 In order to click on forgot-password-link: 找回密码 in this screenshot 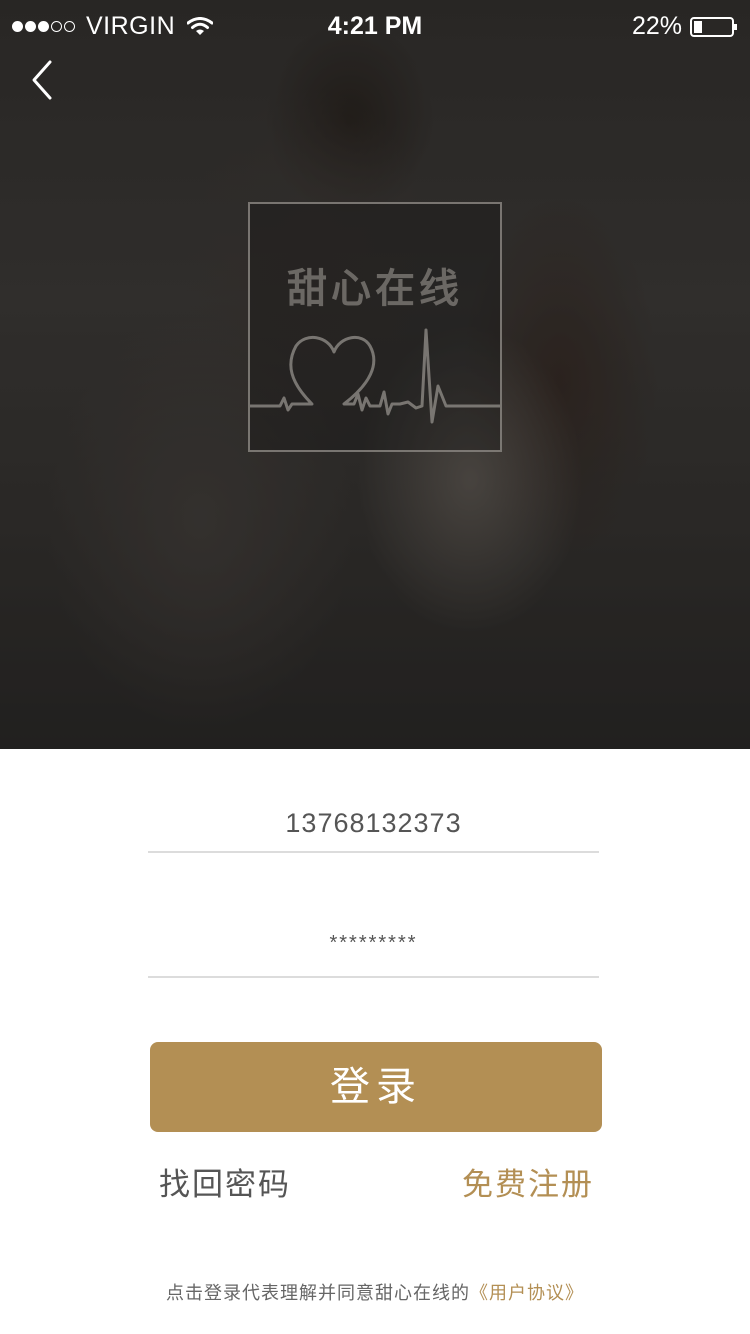, I will do `click(225, 1181)`.